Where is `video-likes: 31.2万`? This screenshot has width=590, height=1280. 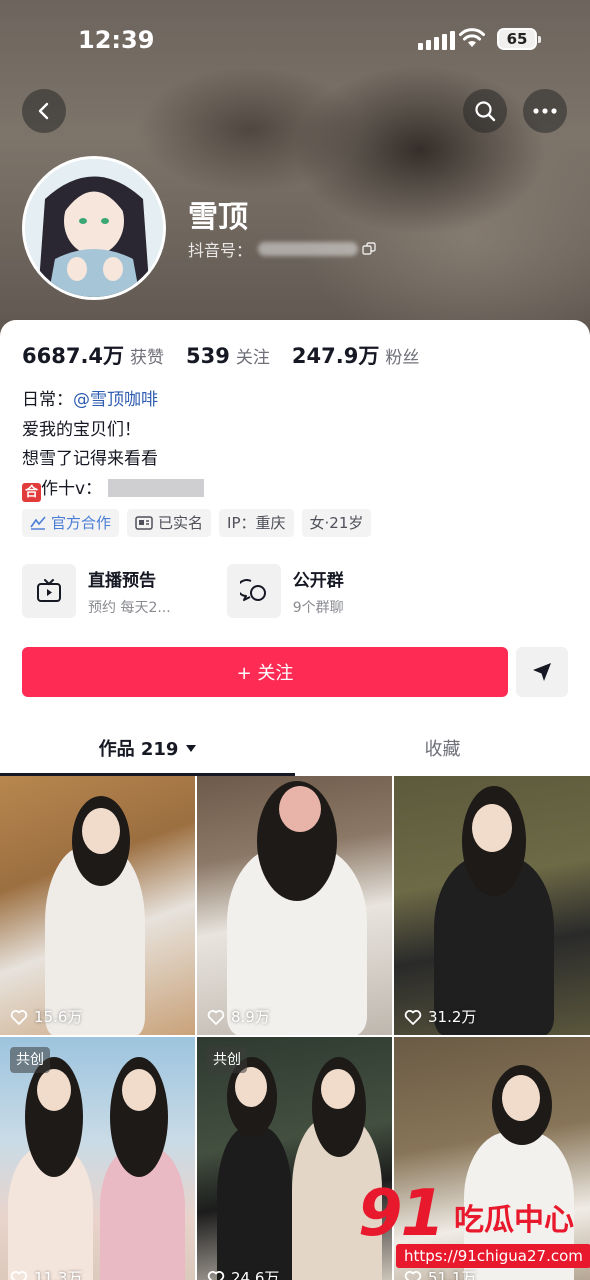 video-likes: 31.2万 is located at coordinates (440, 1016).